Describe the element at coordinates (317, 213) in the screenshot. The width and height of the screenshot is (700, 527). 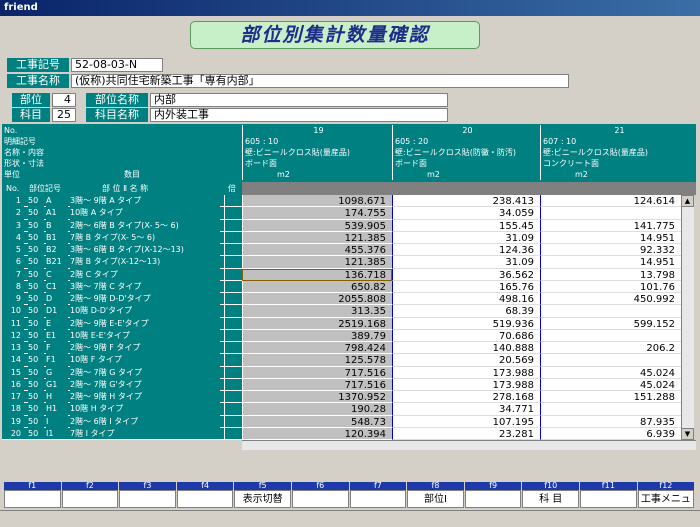
I see `cell-col19: 174.755` at that location.